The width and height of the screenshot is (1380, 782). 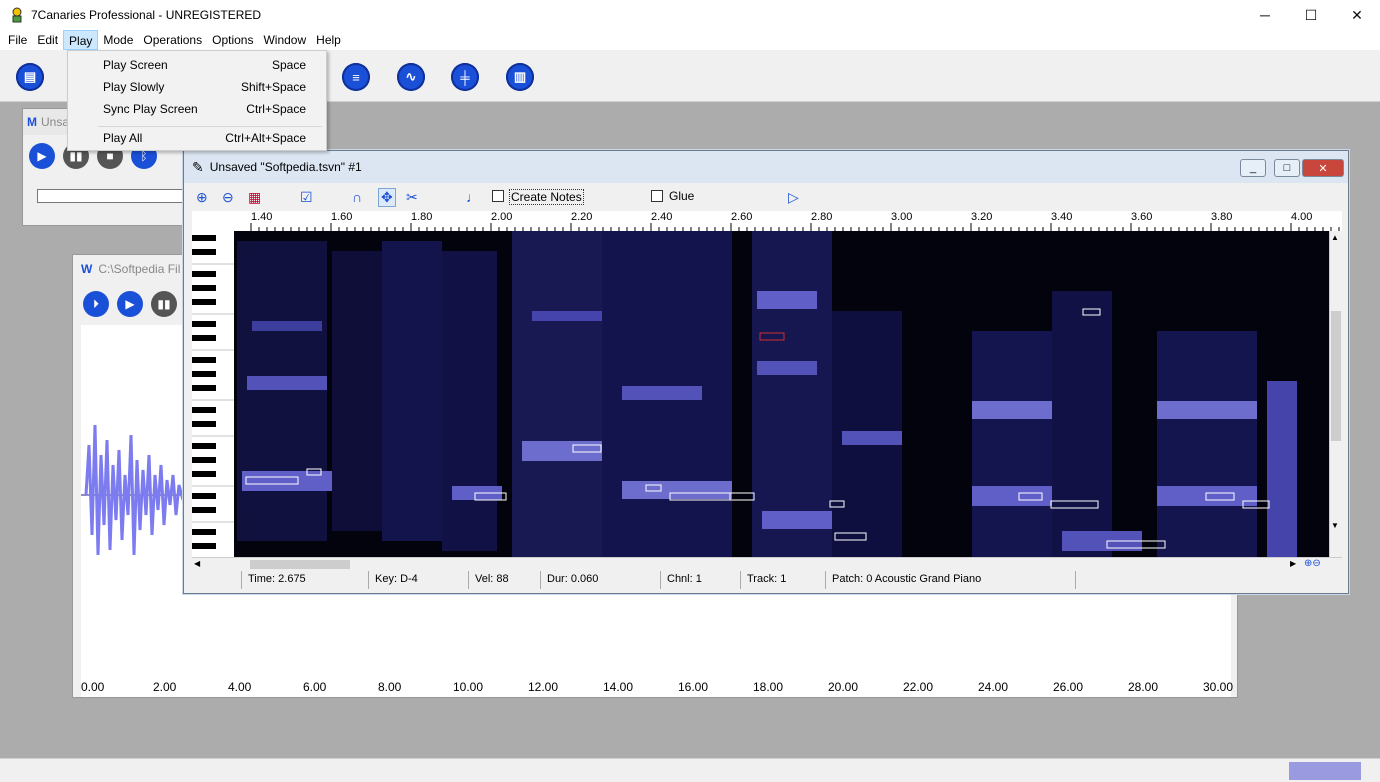 What do you see at coordinates (197, 65) in the screenshot?
I see `menu-item-play-screen: Play Screen Space` at bounding box center [197, 65].